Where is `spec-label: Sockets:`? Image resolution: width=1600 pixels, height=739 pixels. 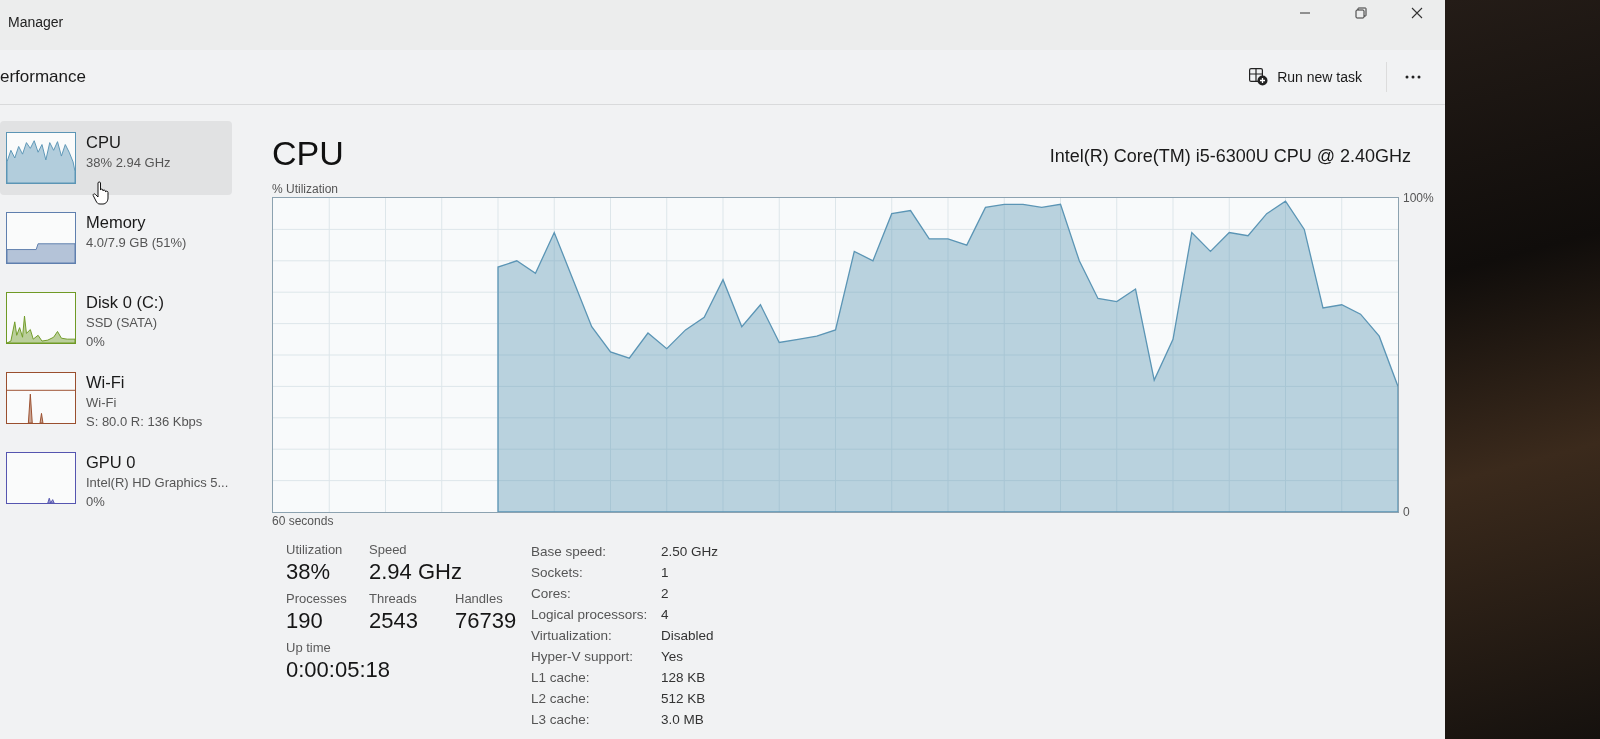 spec-label: Sockets: is located at coordinates (557, 572).